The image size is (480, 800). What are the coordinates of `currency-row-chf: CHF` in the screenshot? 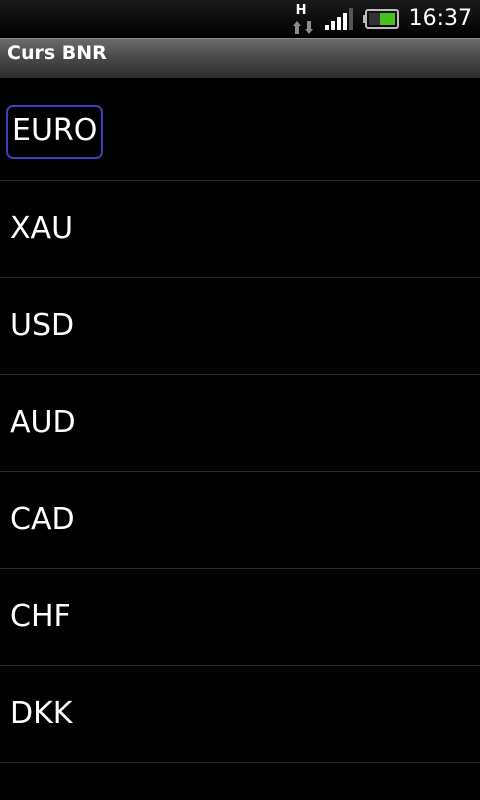 It's located at (240, 617).